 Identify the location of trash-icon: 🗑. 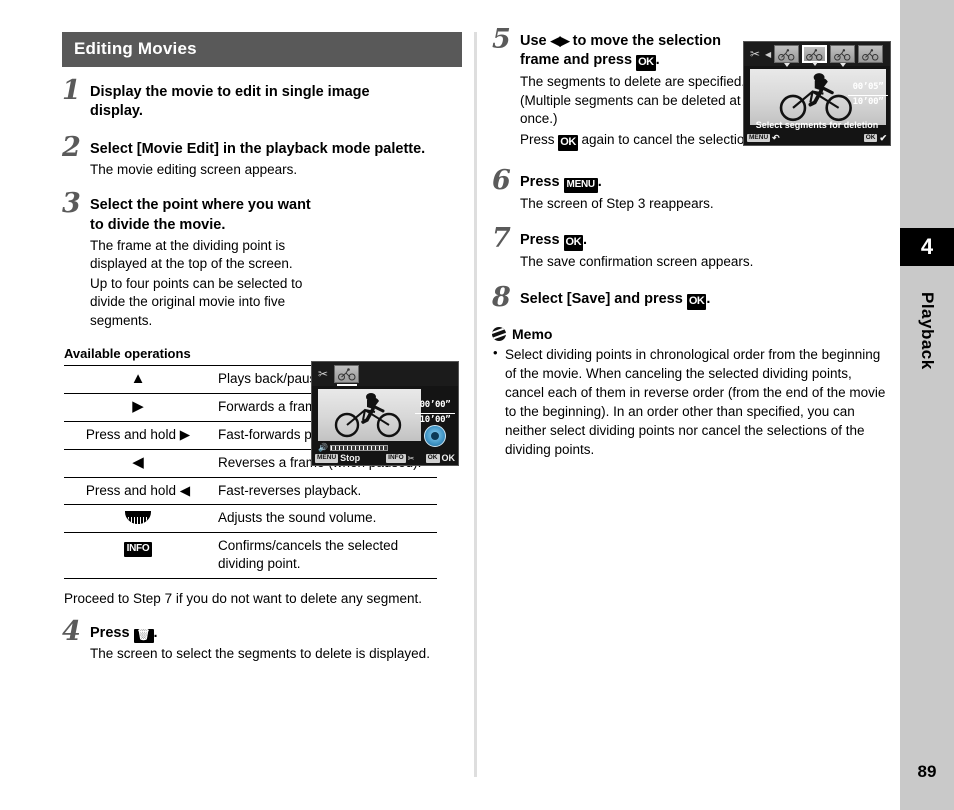
(143, 636).